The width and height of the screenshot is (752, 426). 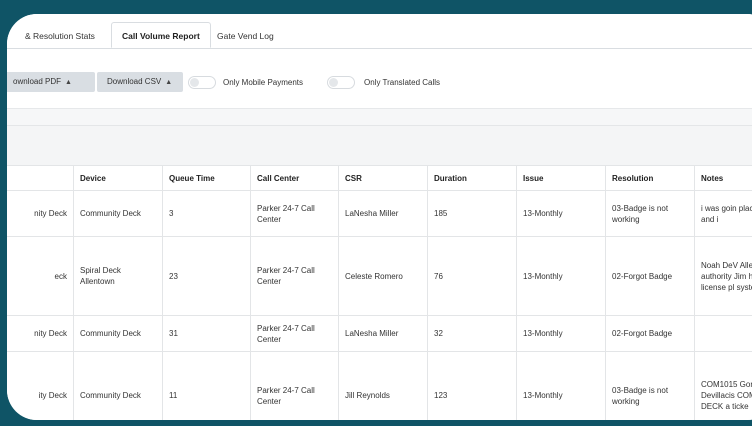 I want to click on download-pdf-label: ownload PDF, so click(x=37, y=81).